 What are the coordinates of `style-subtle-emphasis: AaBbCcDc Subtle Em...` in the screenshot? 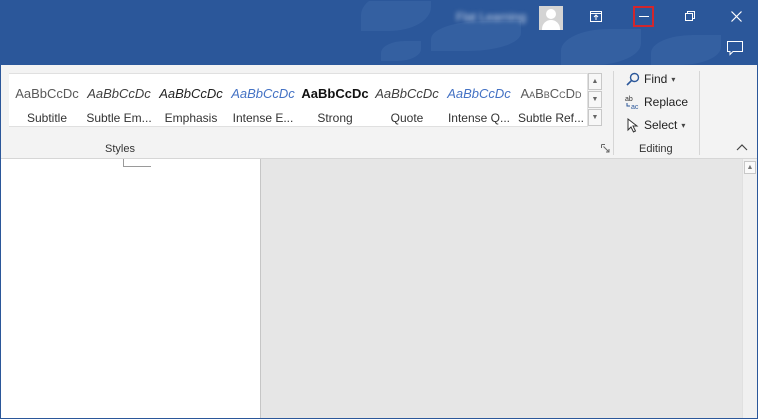 It's located at (119, 100).